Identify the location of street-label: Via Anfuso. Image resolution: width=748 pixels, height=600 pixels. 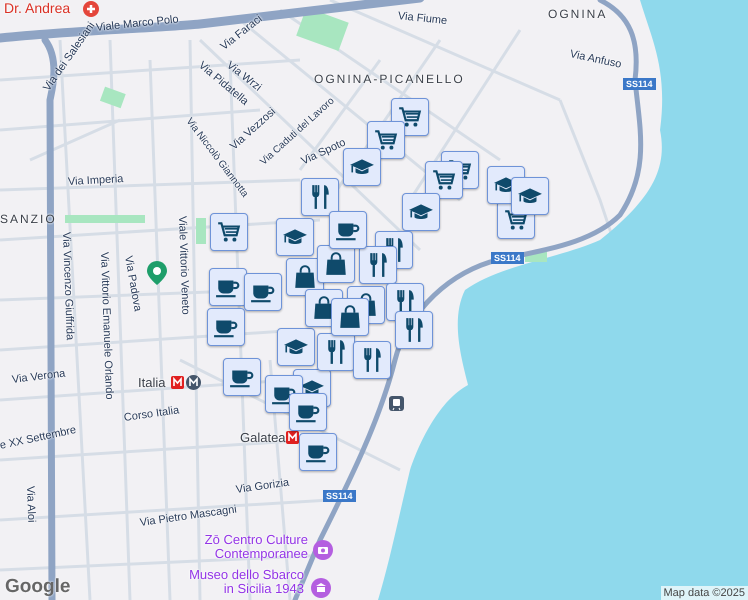
(595, 59).